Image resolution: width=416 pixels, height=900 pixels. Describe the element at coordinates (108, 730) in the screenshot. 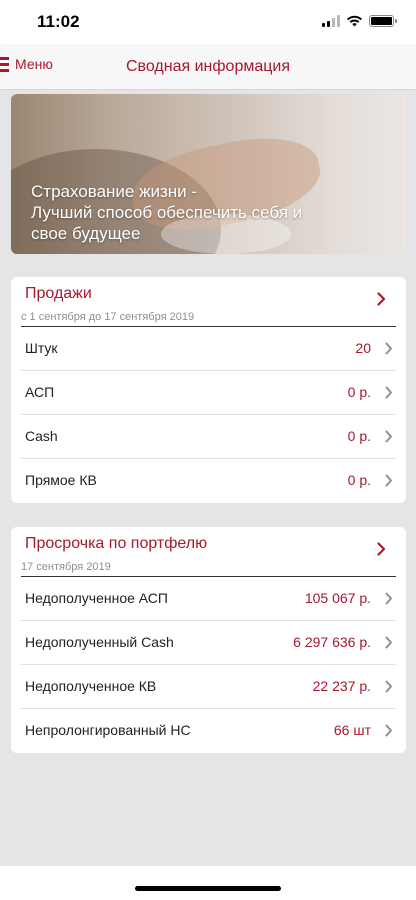

I see `row-label: Непролонгированный НС` at that location.